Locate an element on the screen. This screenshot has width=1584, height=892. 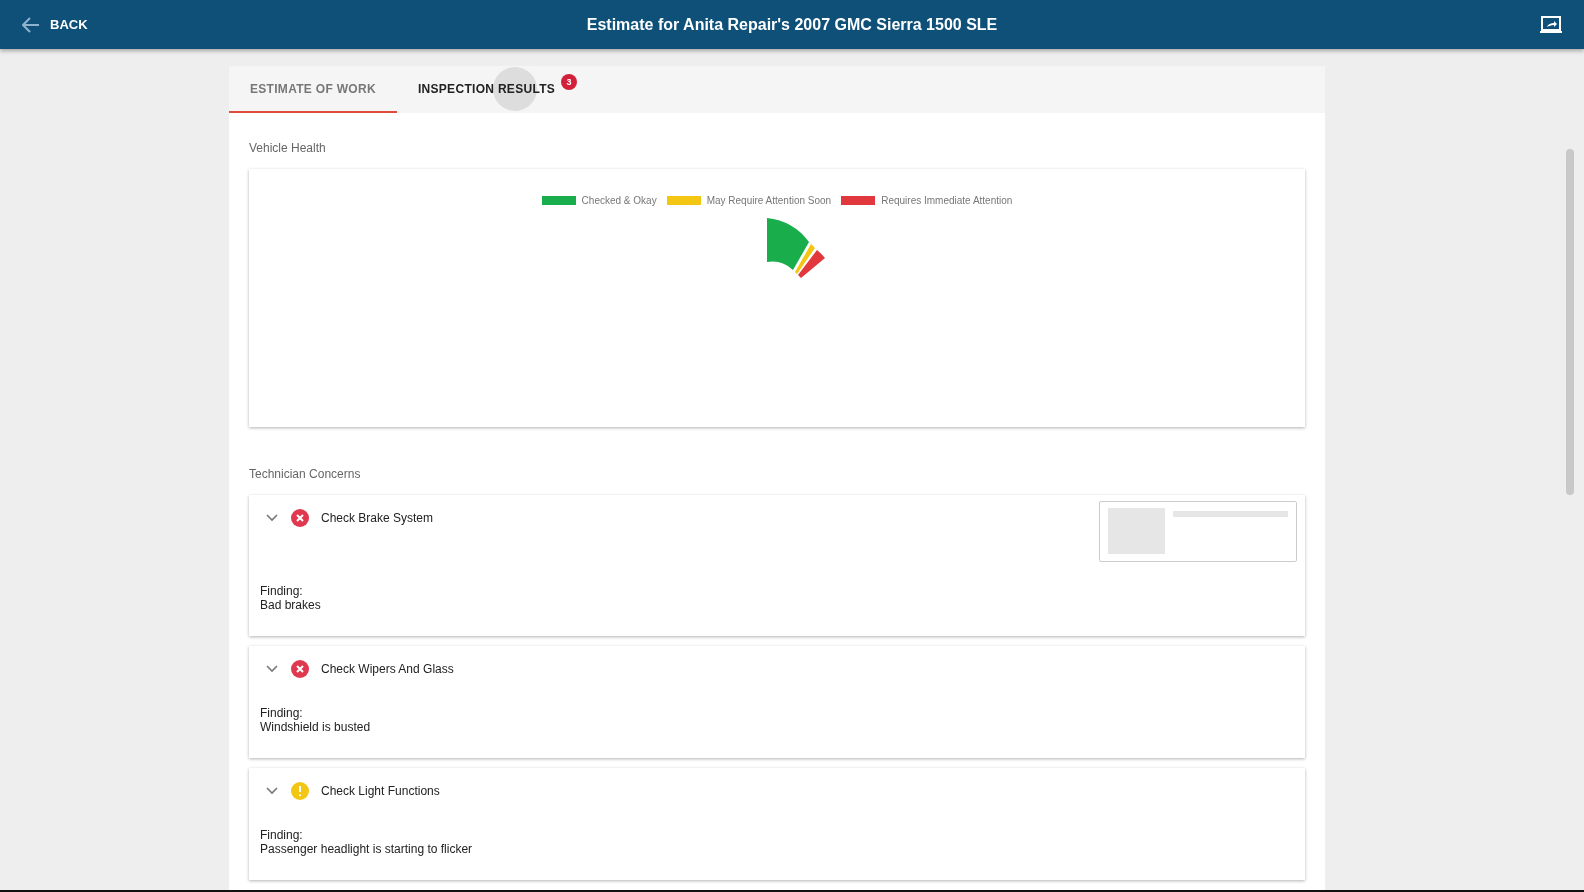
finding-text: Bad brakes is located at coordinates (291, 605).